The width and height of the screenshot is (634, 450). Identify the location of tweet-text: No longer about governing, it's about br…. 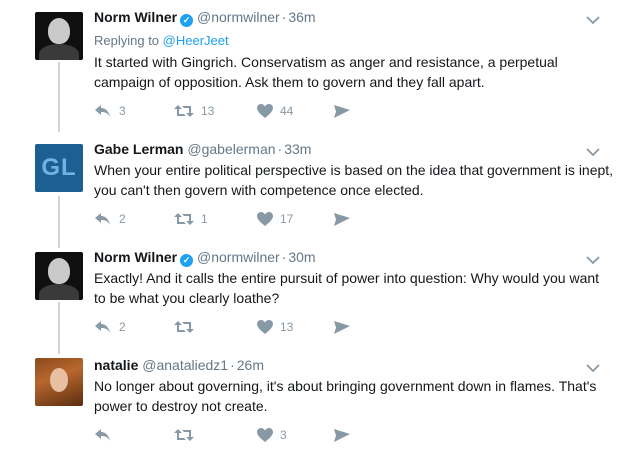
(345, 396).